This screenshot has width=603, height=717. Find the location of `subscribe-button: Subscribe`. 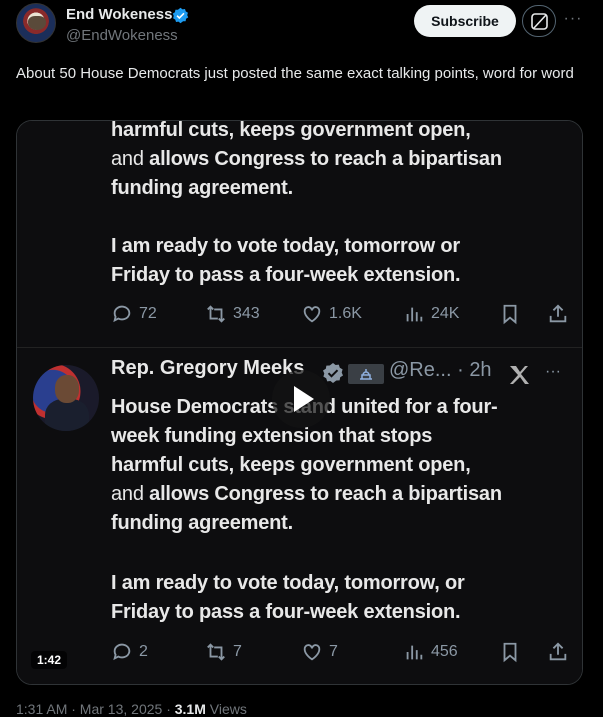

subscribe-button: Subscribe is located at coordinates (465, 21).